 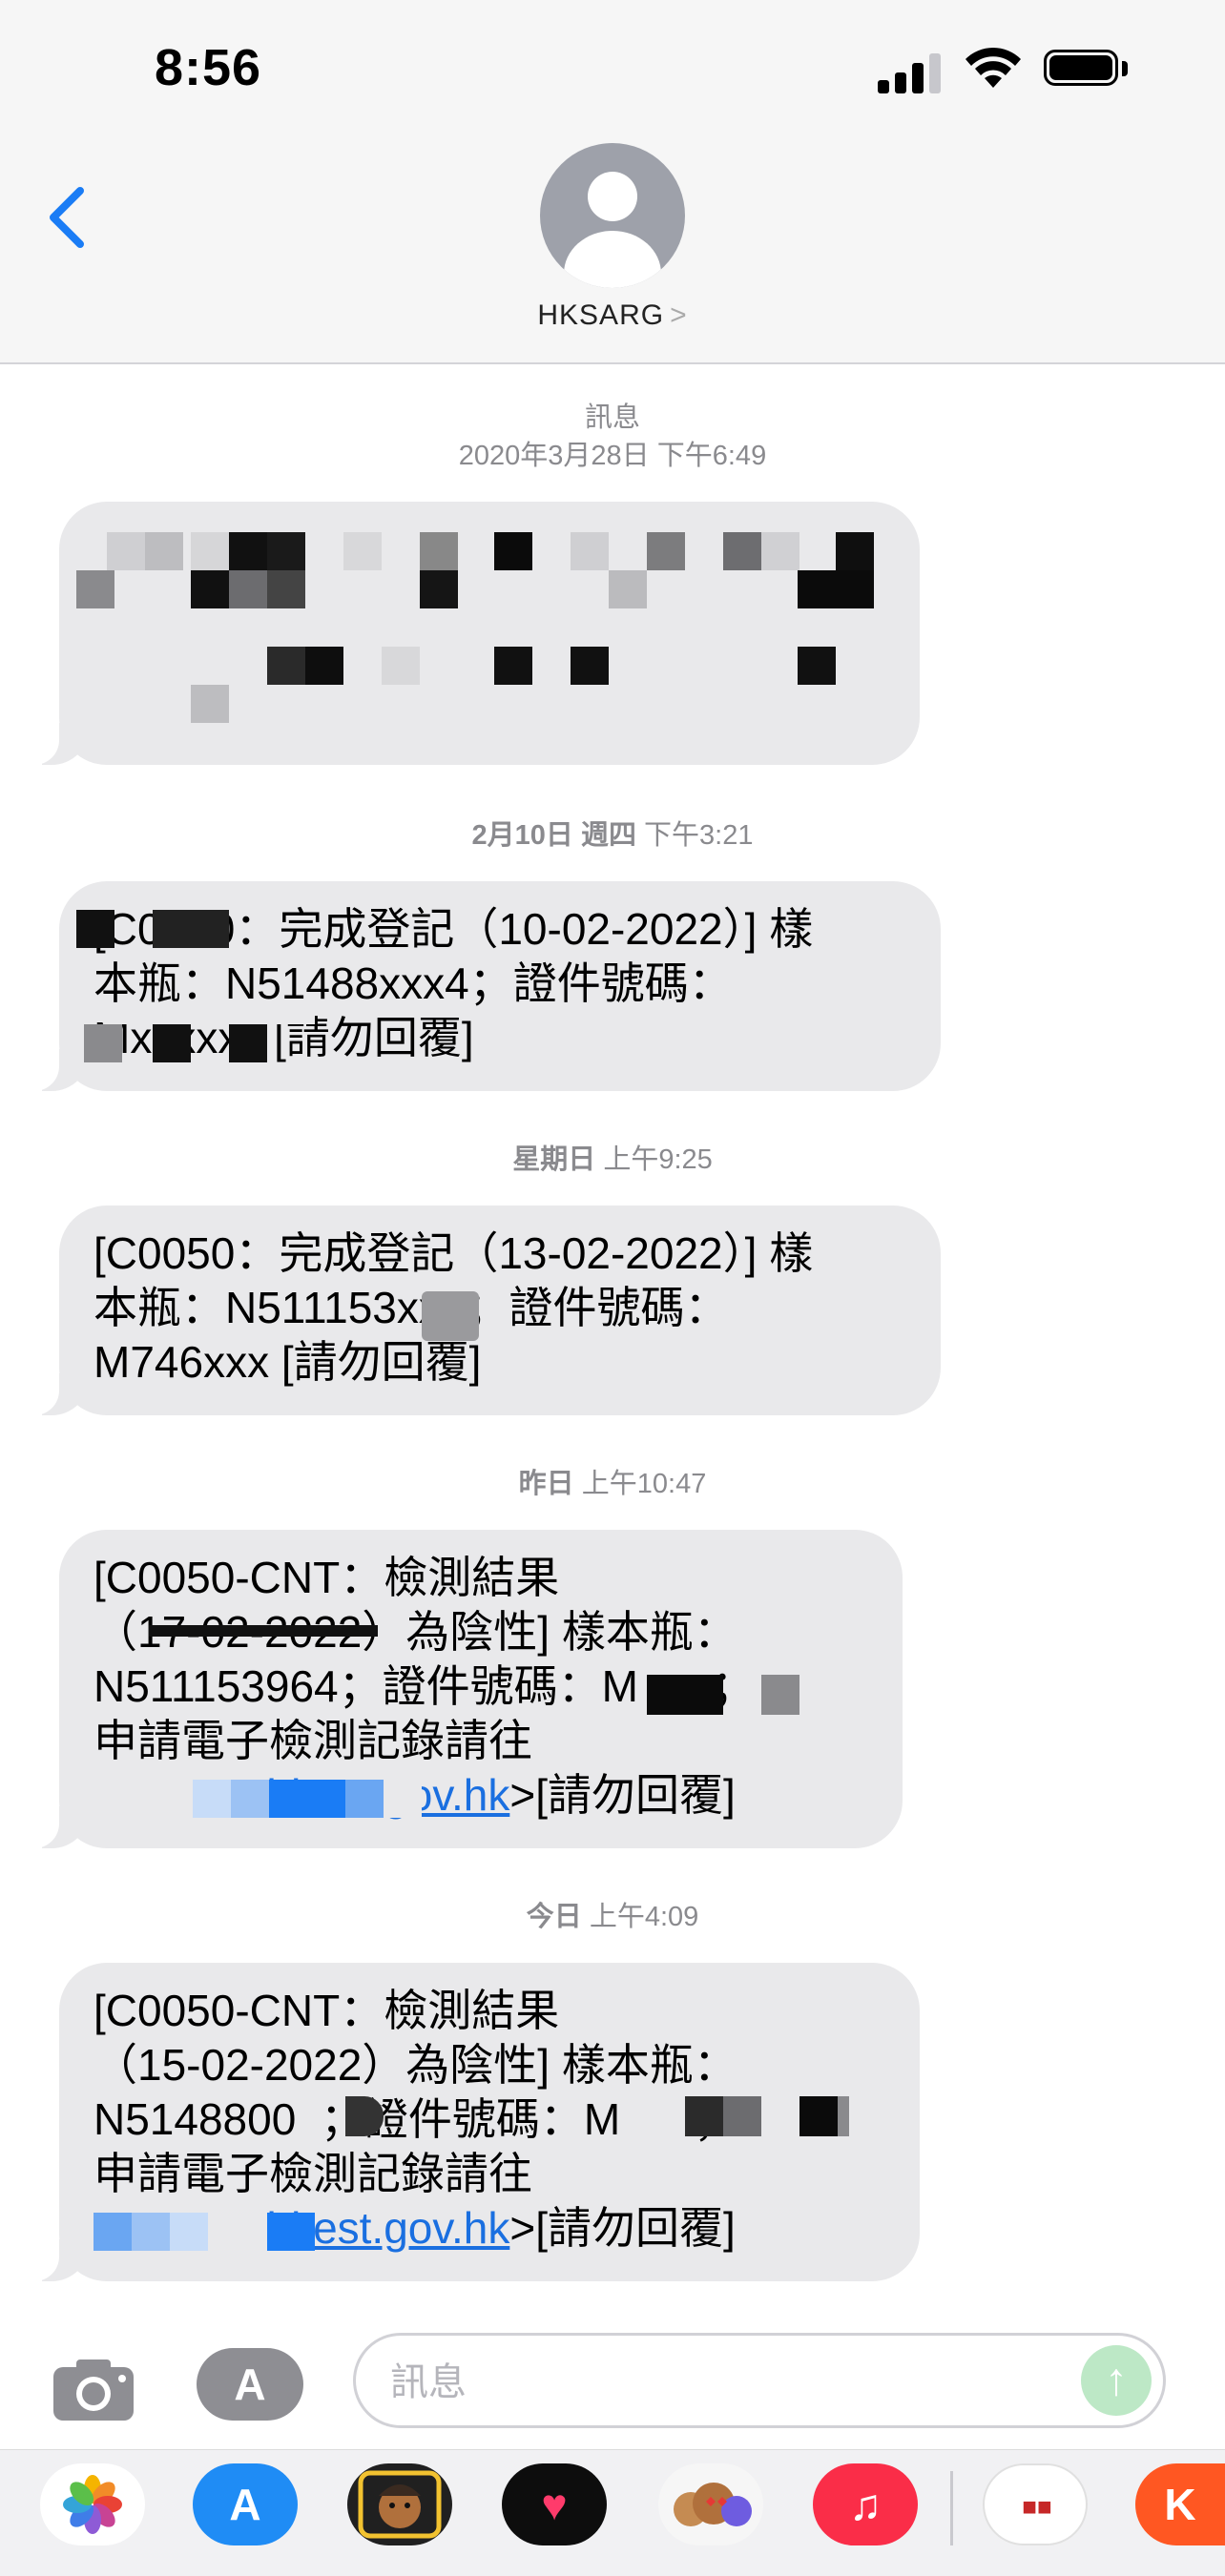 I want to click on send-button: ↑, so click(x=1116, y=2380).